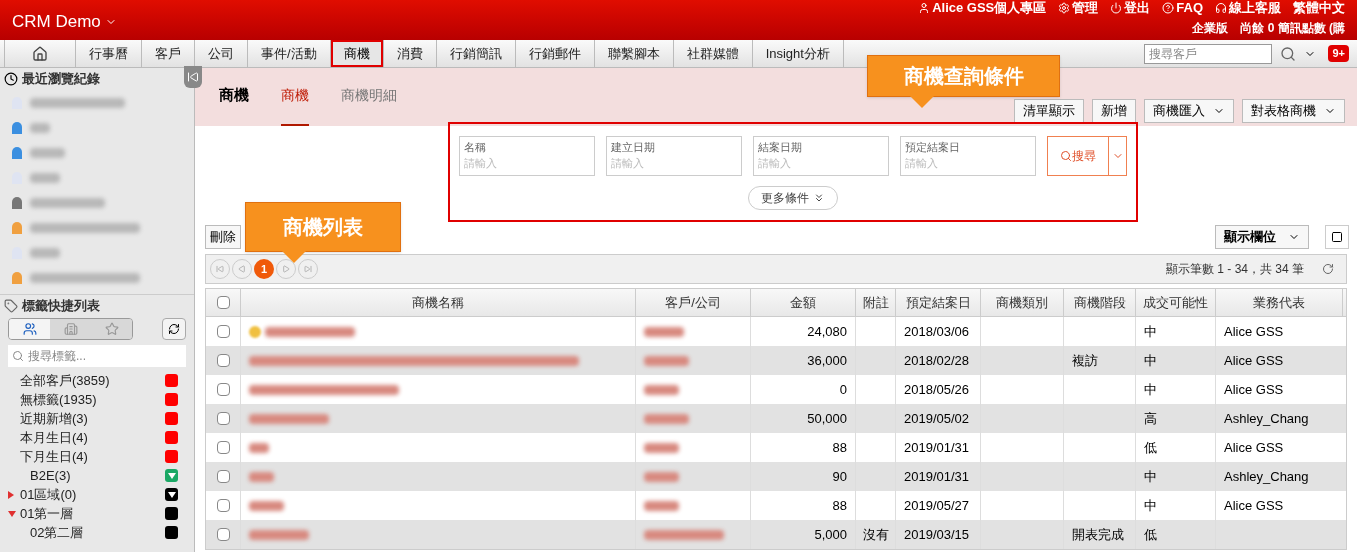 Image resolution: width=1357 pixels, height=552 pixels. I want to click on column-header: 附註, so click(876, 302).